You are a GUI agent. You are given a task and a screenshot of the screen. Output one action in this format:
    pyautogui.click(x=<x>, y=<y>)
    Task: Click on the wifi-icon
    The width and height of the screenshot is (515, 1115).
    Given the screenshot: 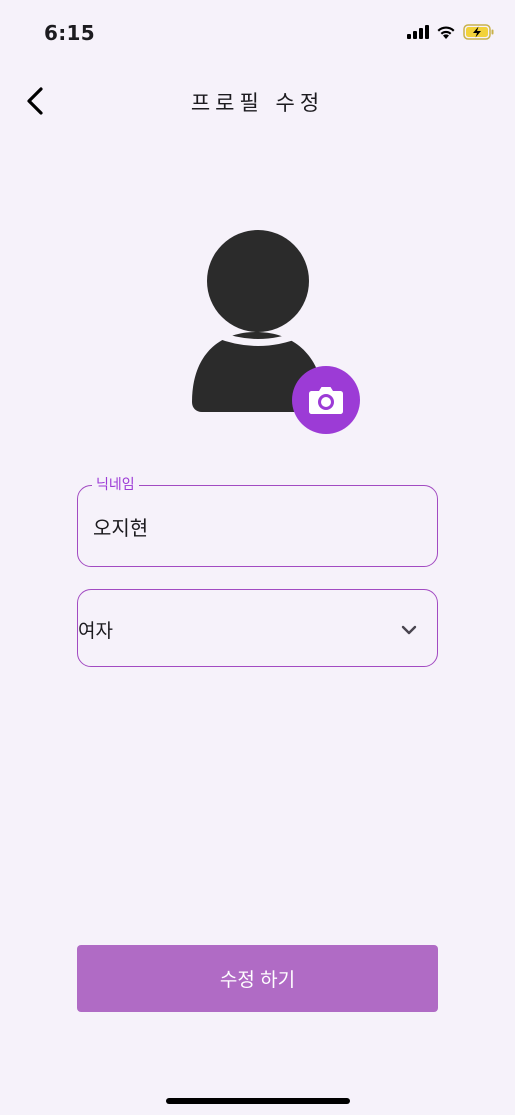 What is the action you would take?
    pyautogui.click(x=446, y=32)
    